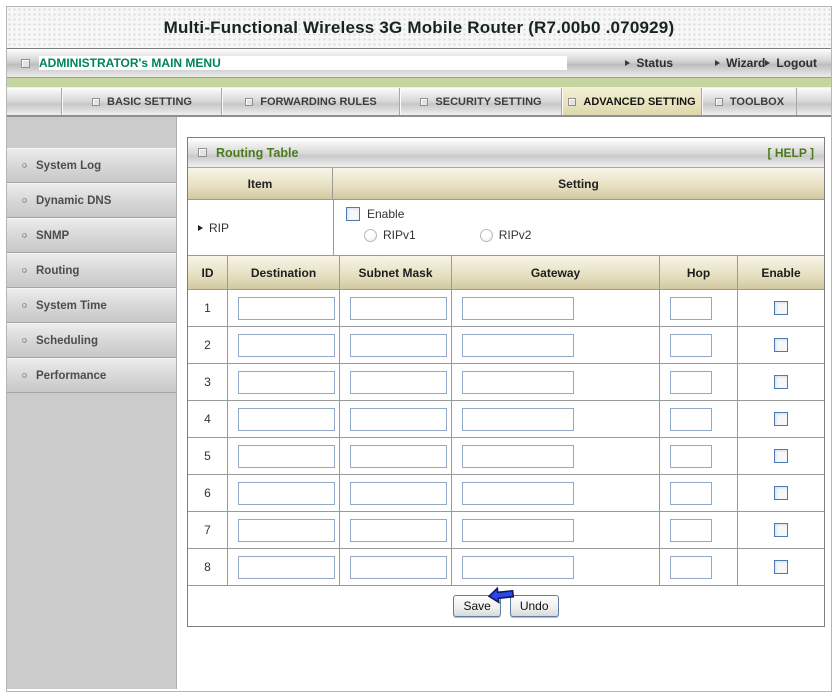  What do you see at coordinates (142, 101) in the screenshot?
I see `tab-basic-setting: BASIC SETTING` at bounding box center [142, 101].